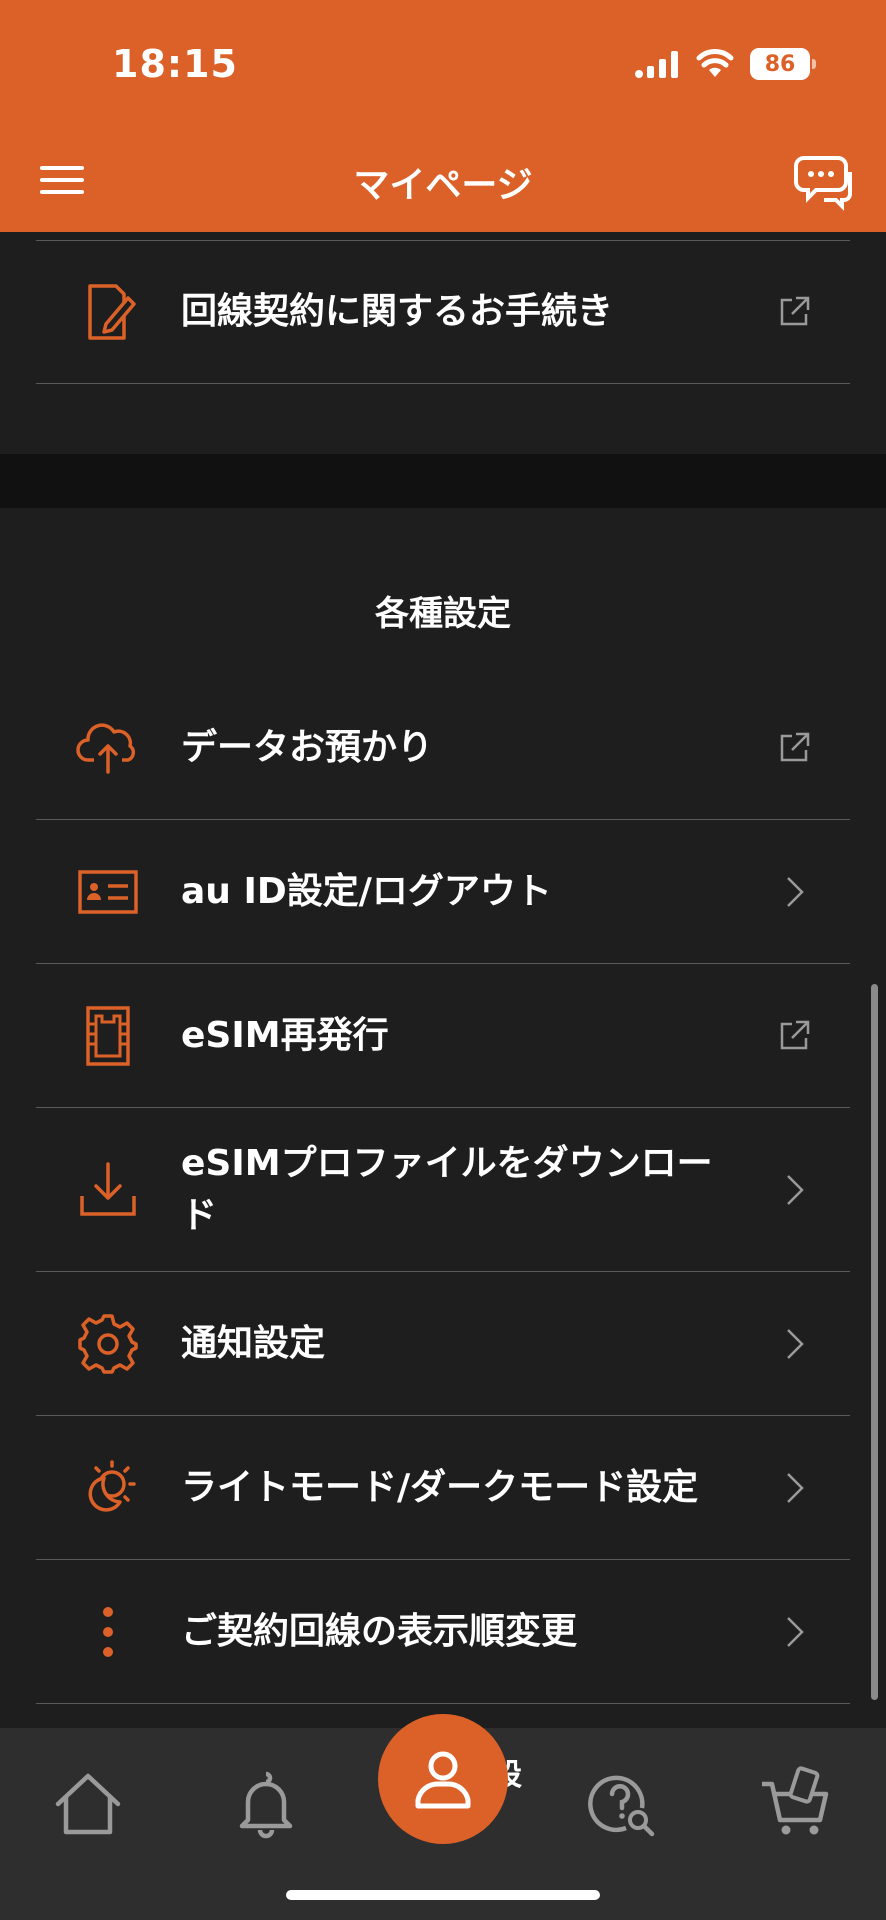  Describe the element at coordinates (656, 64) in the screenshot. I see `signal-icon` at that location.